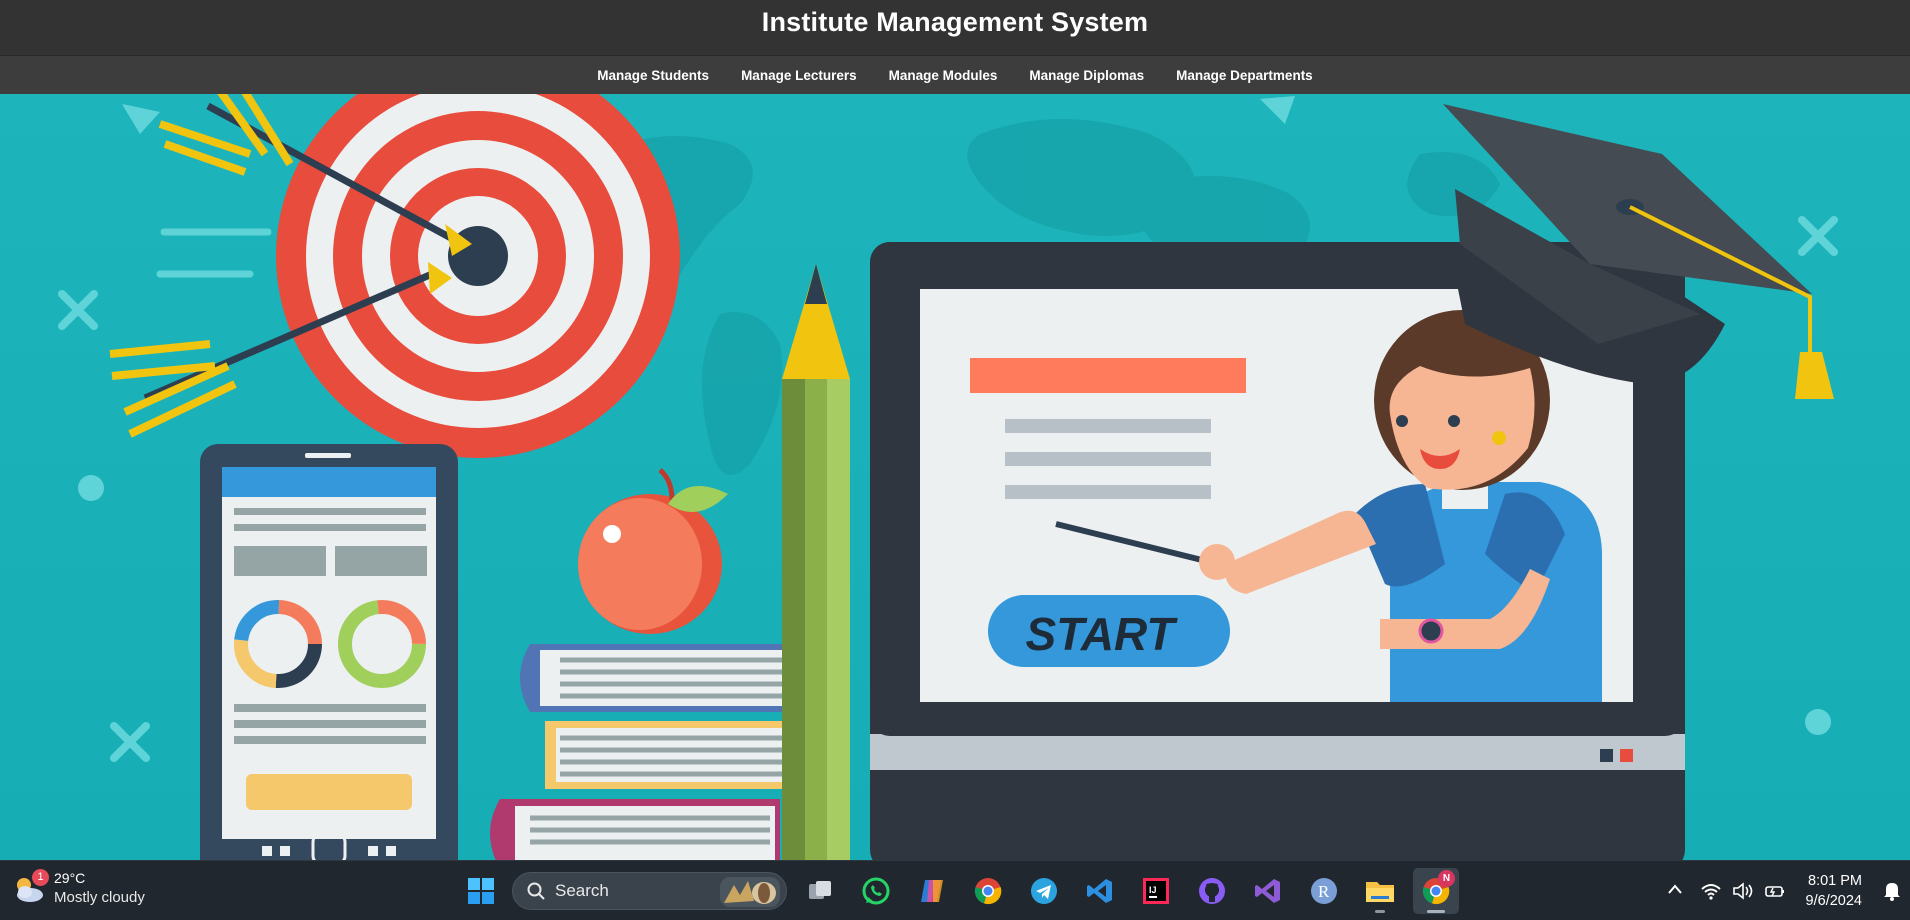 This screenshot has width=1910, height=920. Describe the element at coordinates (1446, 878) in the screenshot. I see `profile-badge: N` at that location.